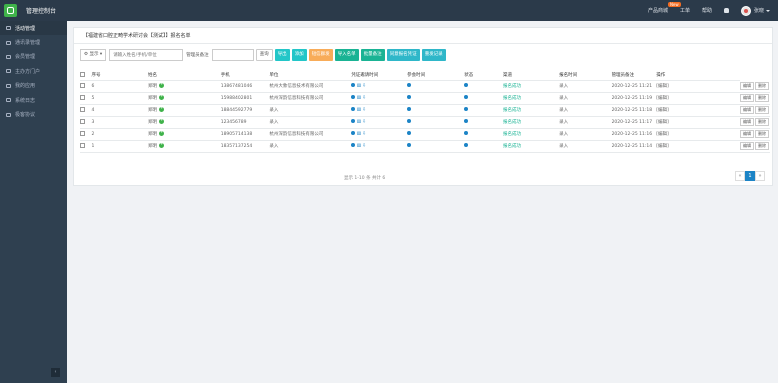  What do you see at coordinates (8, 114) in the screenshot?
I see `document-icon` at bounding box center [8, 114].